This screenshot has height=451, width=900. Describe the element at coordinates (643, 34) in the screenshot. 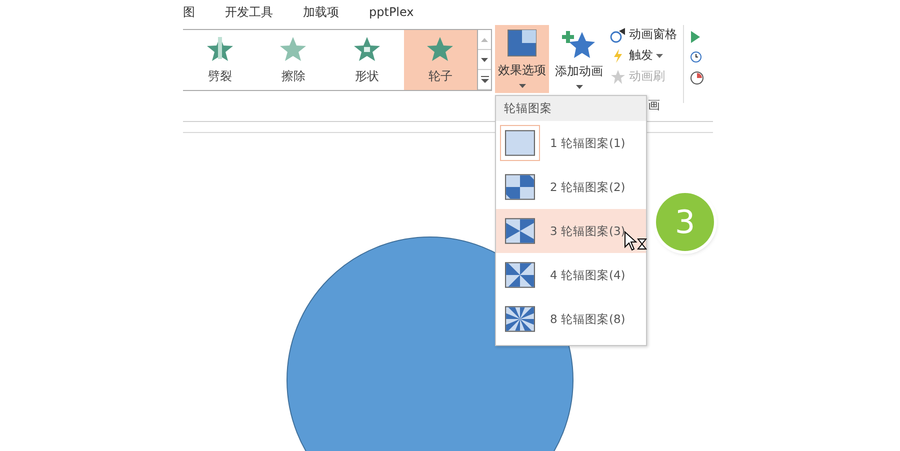

I see `ribbon-button: 动画窗格` at that location.